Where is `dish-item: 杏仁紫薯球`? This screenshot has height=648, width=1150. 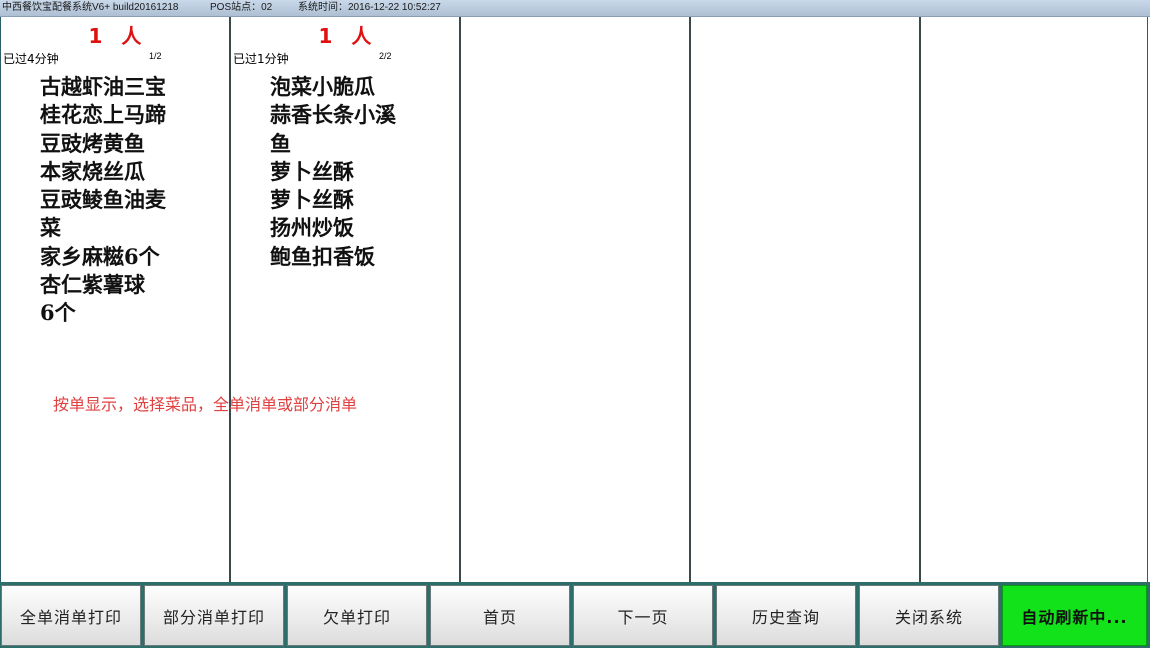
dish-item: 杏仁紫薯球 is located at coordinates (120, 285).